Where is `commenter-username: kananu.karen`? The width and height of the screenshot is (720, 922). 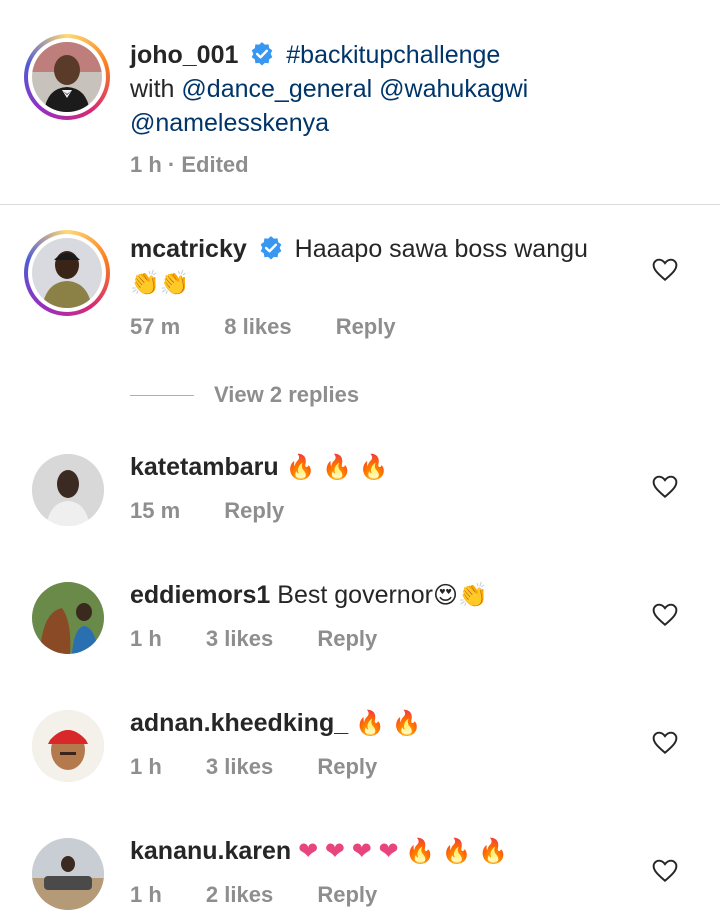
commenter-username: kananu.karen is located at coordinates (210, 851).